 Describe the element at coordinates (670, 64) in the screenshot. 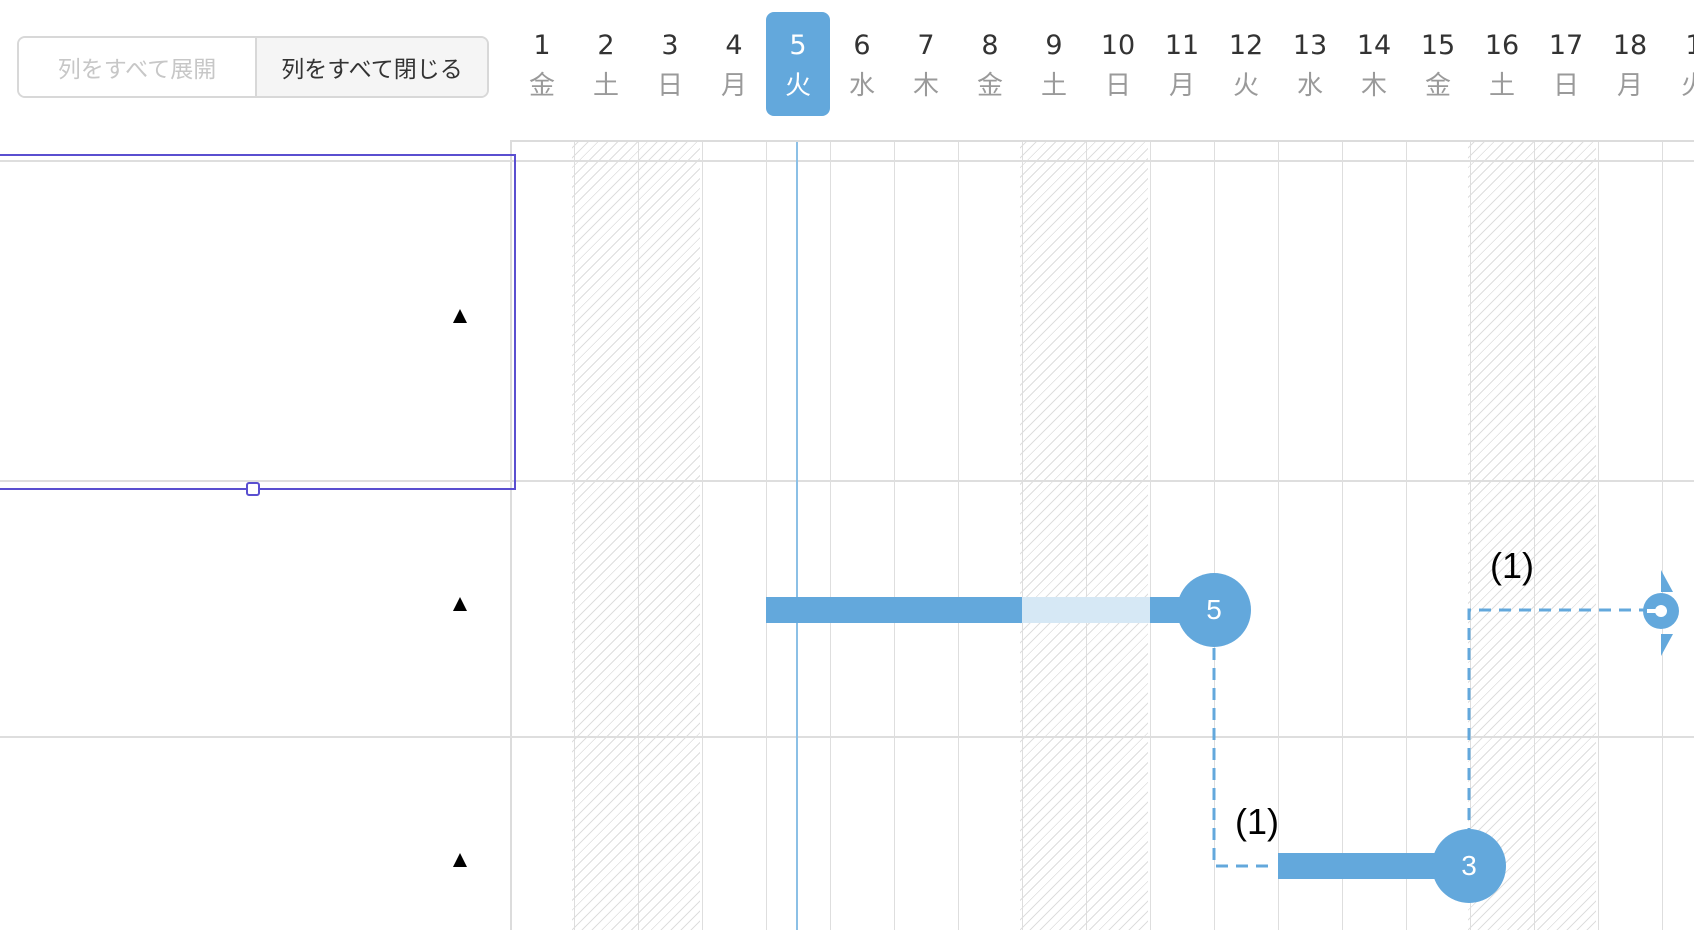

I see `day-column-header: 3日` at that location.